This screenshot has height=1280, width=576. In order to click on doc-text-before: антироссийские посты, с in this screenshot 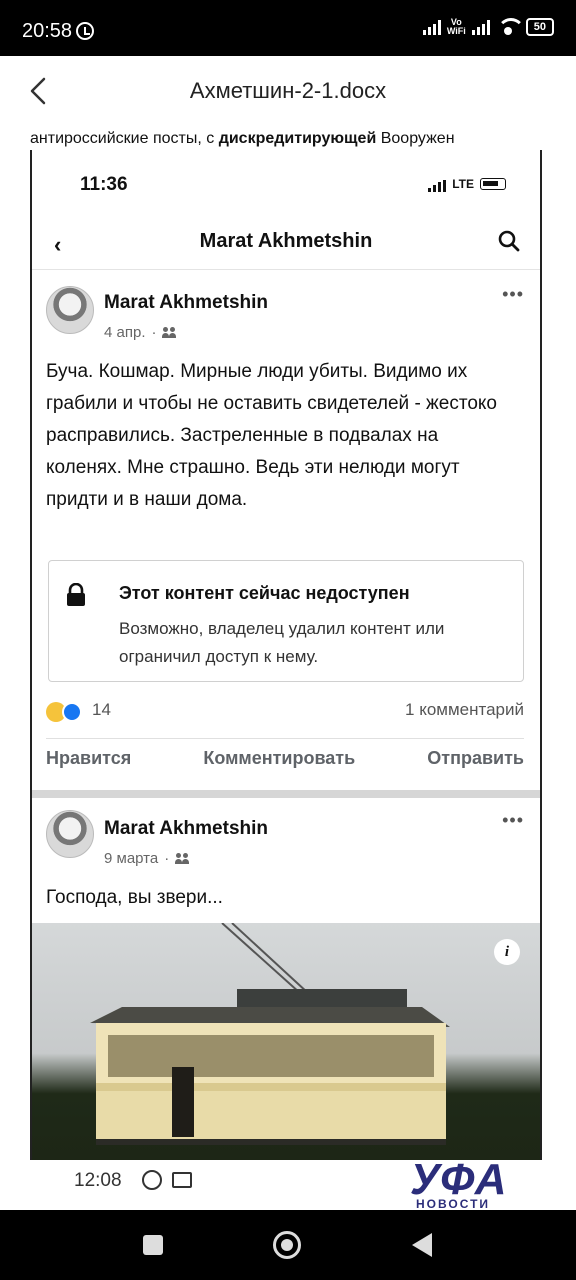, I will do `click(124, 138)`.